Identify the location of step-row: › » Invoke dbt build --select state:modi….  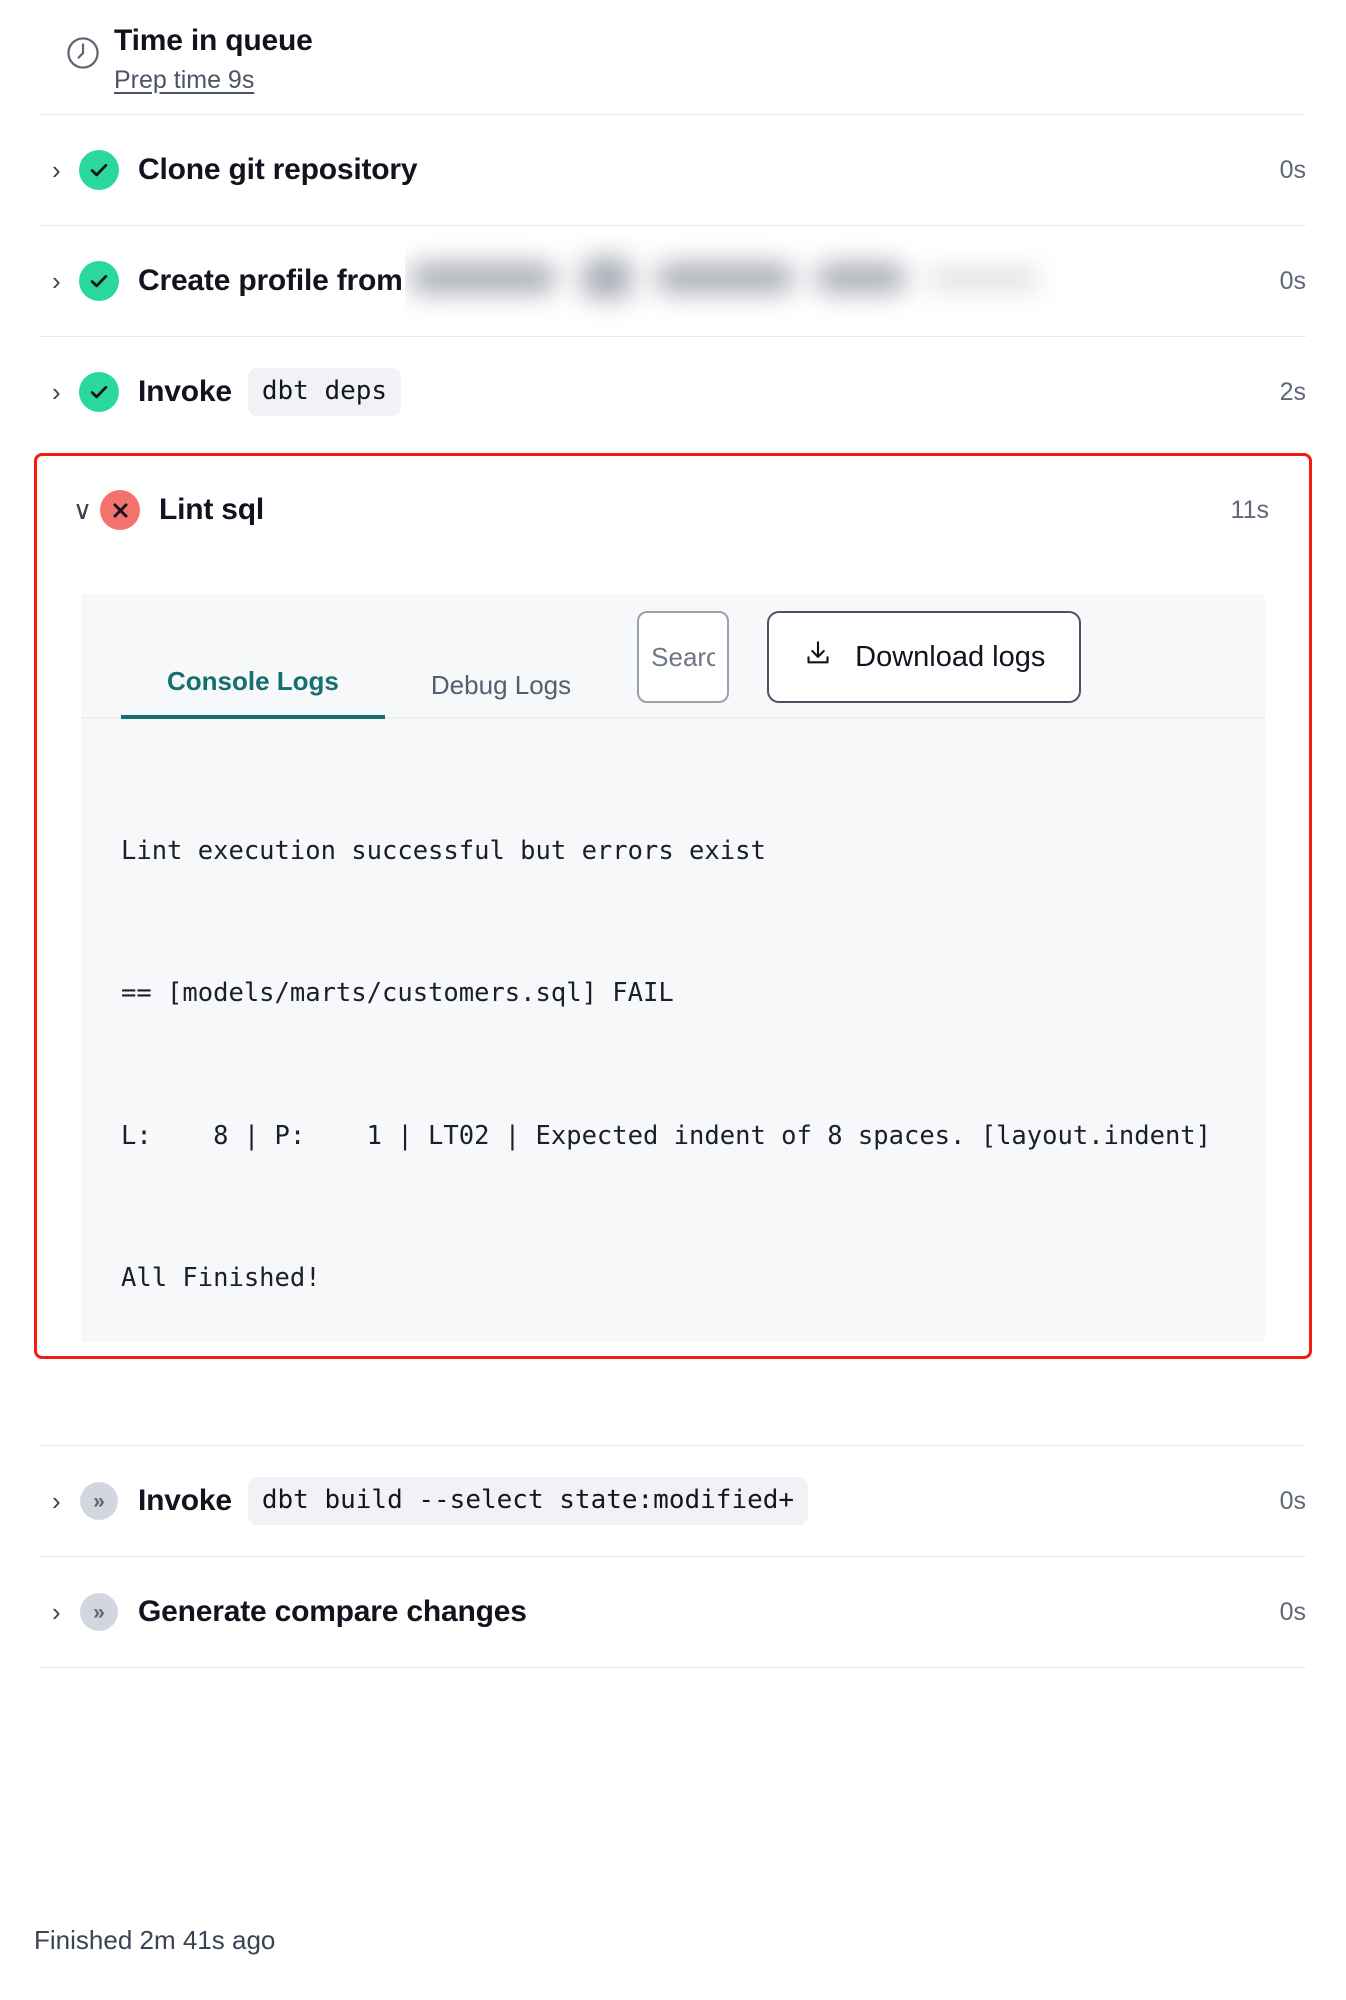
(673, 1501).